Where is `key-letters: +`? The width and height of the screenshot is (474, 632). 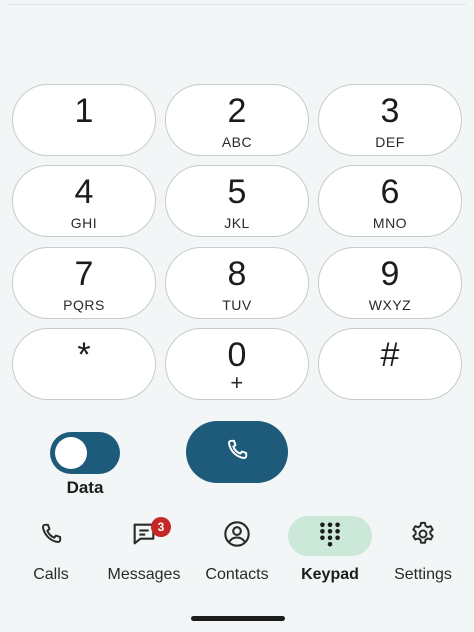
key-letters: + is located at coordinates (237, 382).